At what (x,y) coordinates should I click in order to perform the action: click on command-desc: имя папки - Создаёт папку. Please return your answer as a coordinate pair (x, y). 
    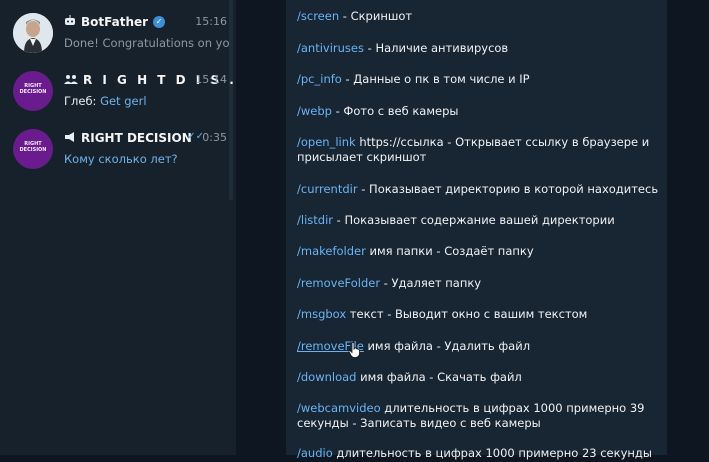
    Looking at the image, I should click on (449, 251).